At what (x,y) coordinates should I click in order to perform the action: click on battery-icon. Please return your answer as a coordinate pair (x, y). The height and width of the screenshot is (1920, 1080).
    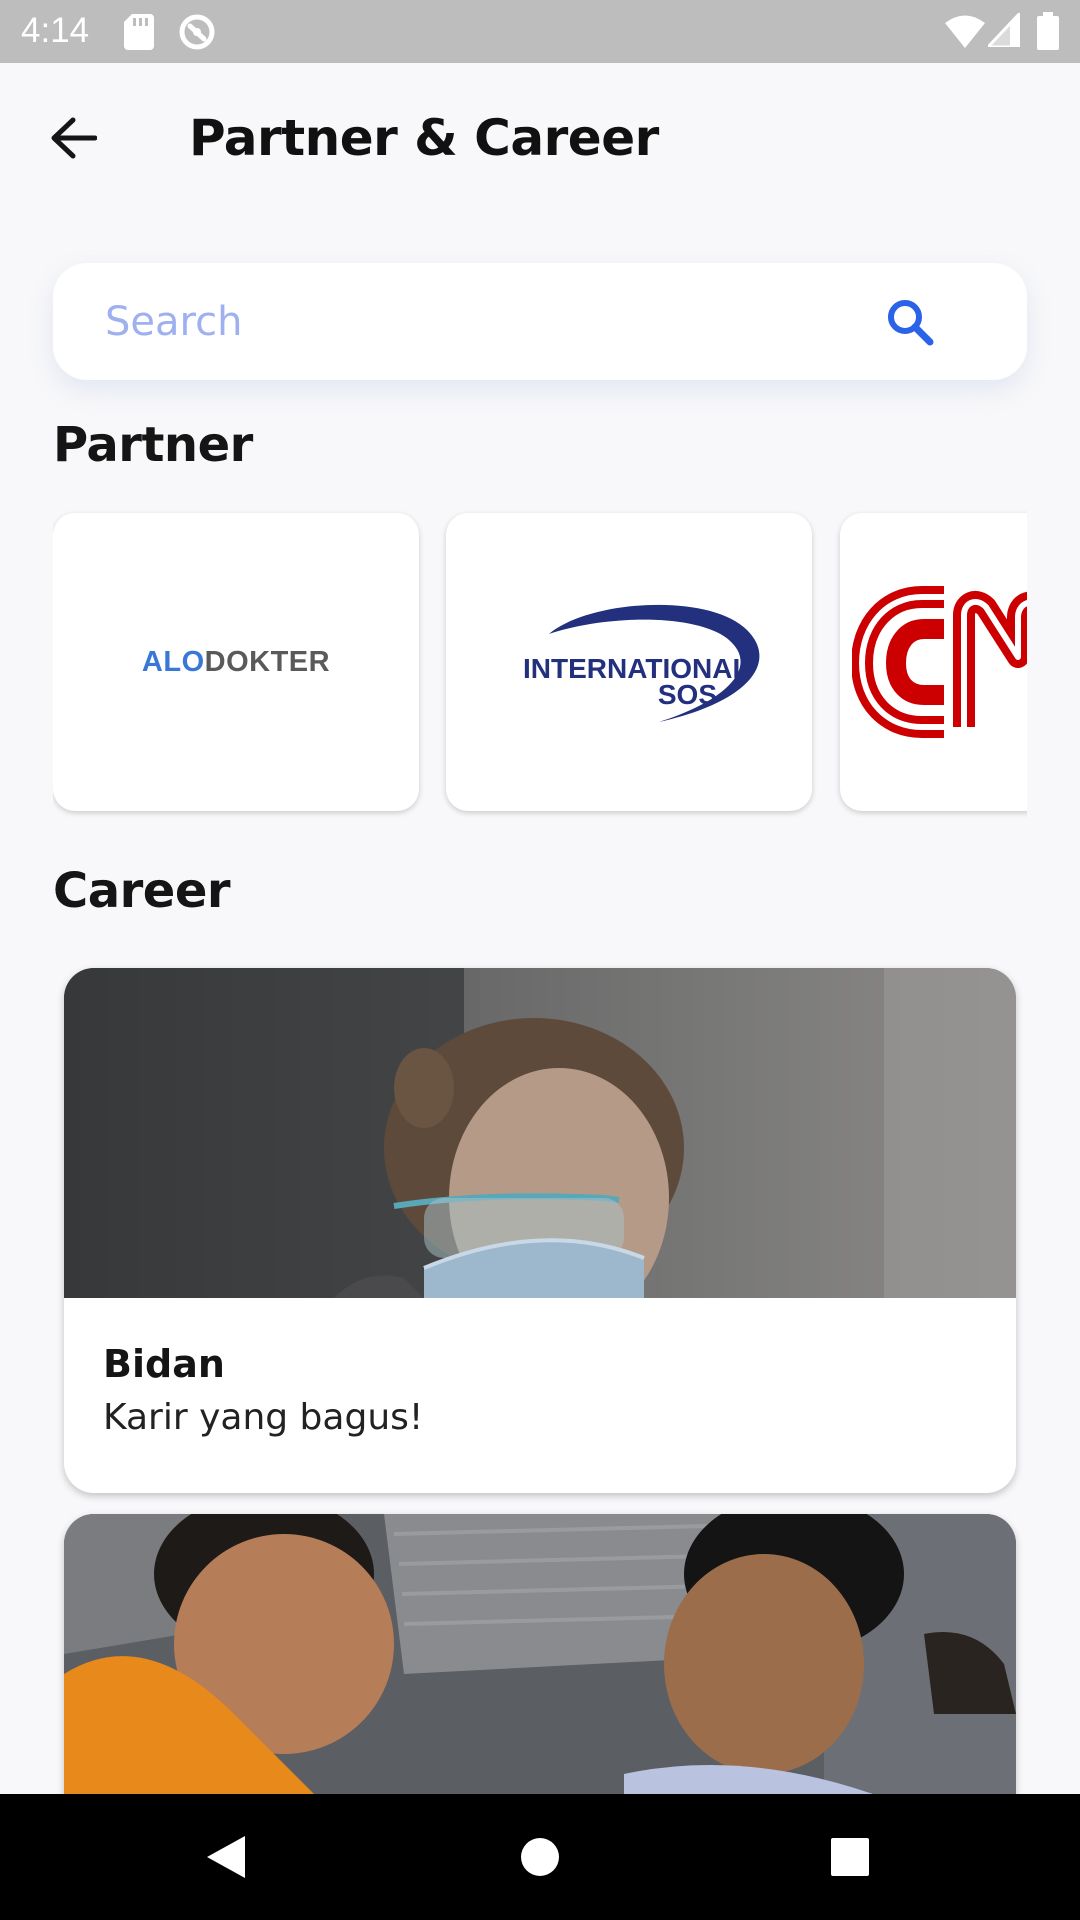
    Looking at the image, I should click on (1048, 31).